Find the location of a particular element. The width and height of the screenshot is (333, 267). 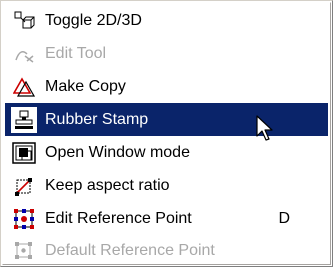

menu-item-label: Keep aspect ratio is located at coordinates (107, 185).